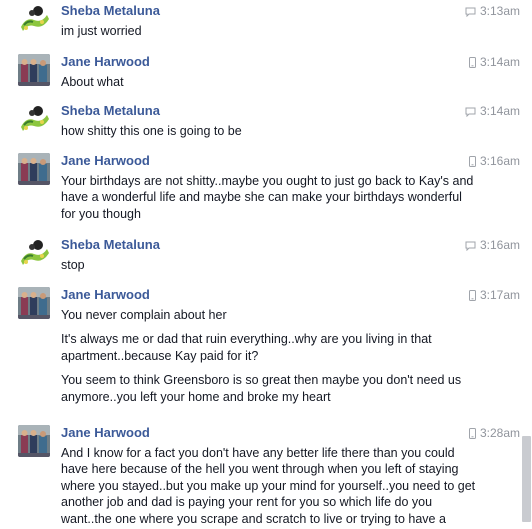 This screenshot has width=532, height=529. I want to click on message-text: stop, so click(73, 265).